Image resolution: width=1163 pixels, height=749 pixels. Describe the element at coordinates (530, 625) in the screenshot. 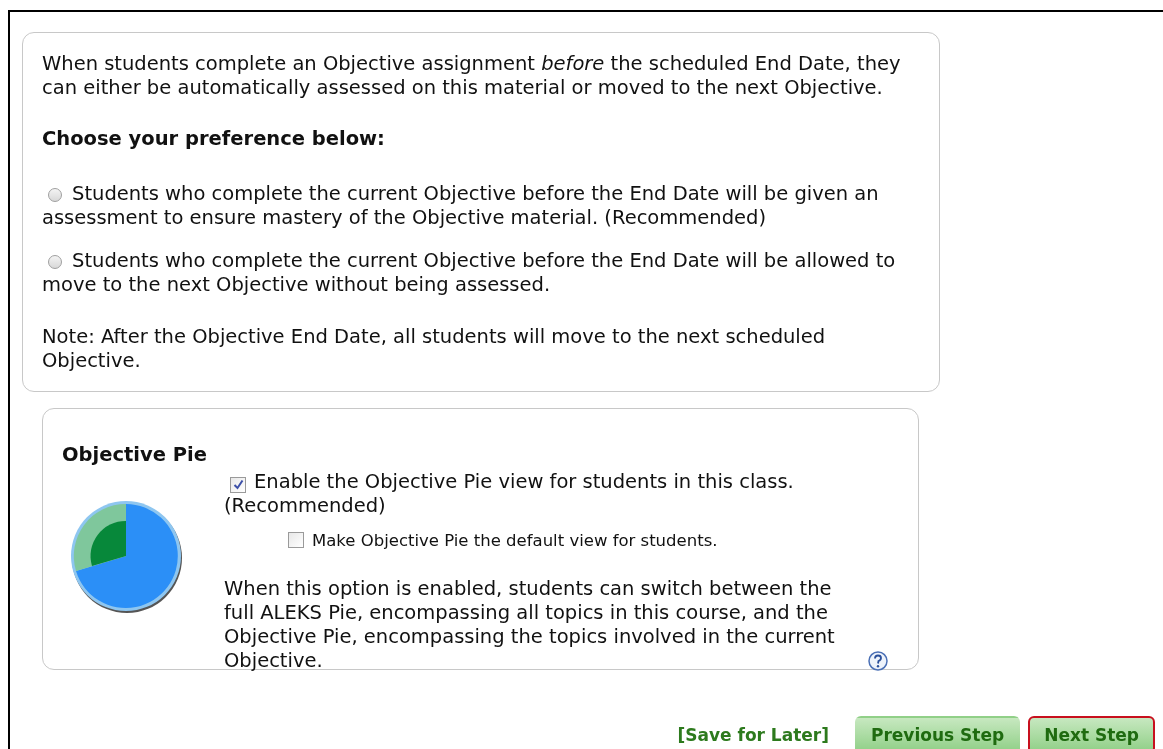

I see `description-text: When this option is enabled, students can switch between the full ALEKS Pie, encompassing all topics in this course, and the Objective Pie, encompassing the topics involved in the current Objective.` at that location.